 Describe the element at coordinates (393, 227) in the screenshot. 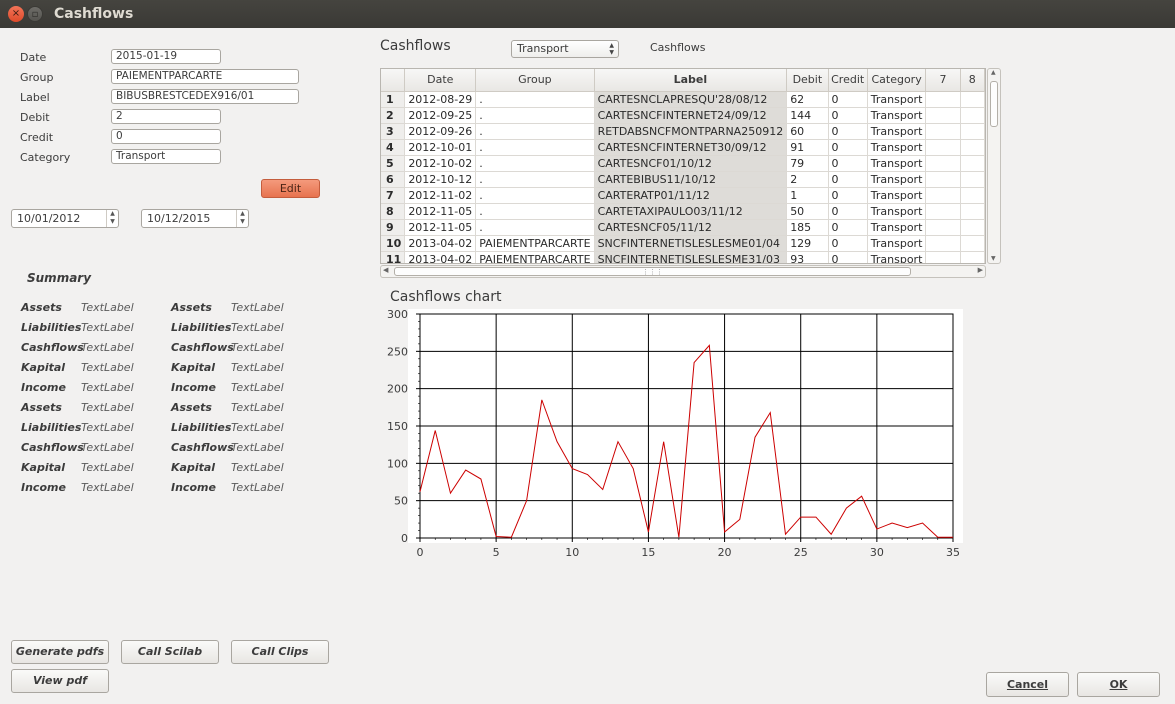

I see `row-number: 9` at that location.